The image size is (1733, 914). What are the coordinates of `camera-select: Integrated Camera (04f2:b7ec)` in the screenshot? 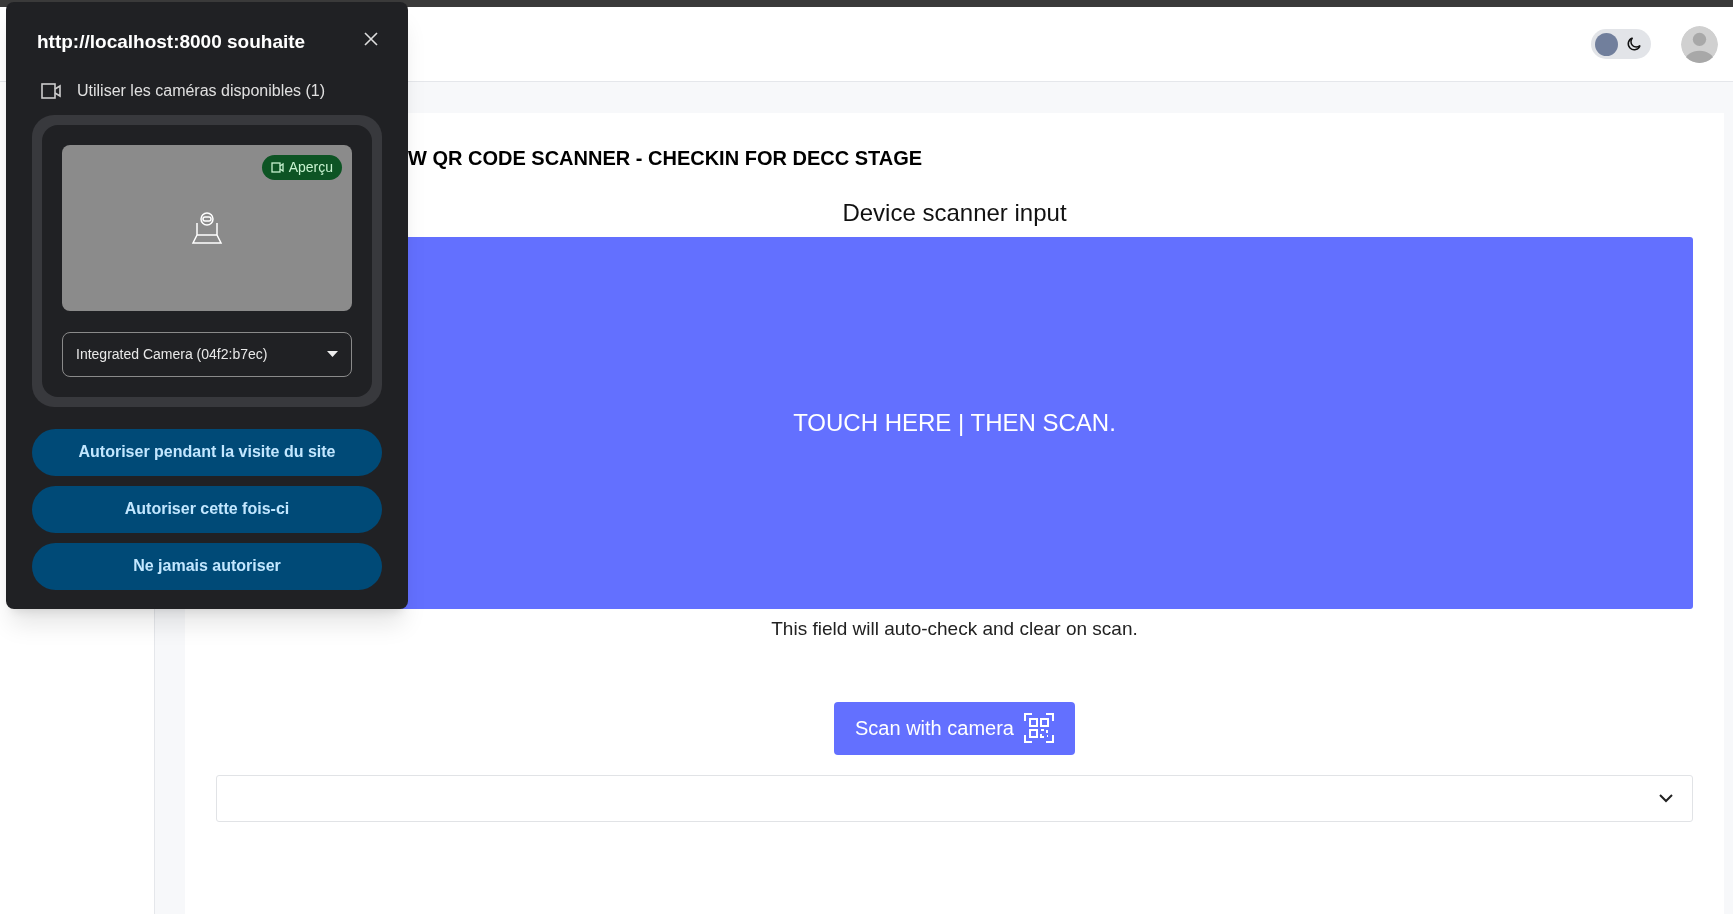 It's located at (207, 354).